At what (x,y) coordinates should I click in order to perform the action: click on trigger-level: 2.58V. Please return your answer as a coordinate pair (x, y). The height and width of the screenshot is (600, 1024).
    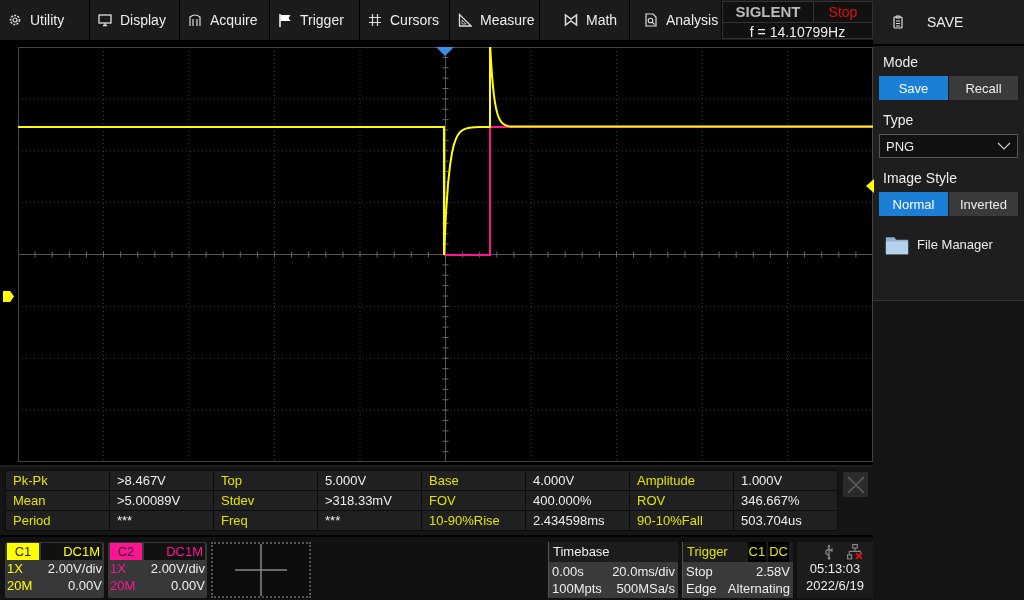
    Looking at the image, I should click on (773, 571).